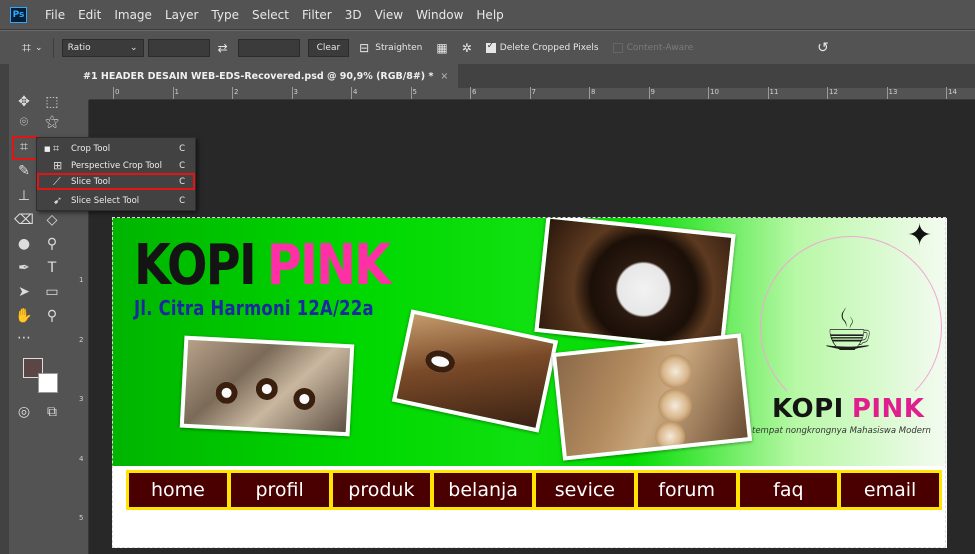  I want to click on close-icon: ×, so click(444, 76).